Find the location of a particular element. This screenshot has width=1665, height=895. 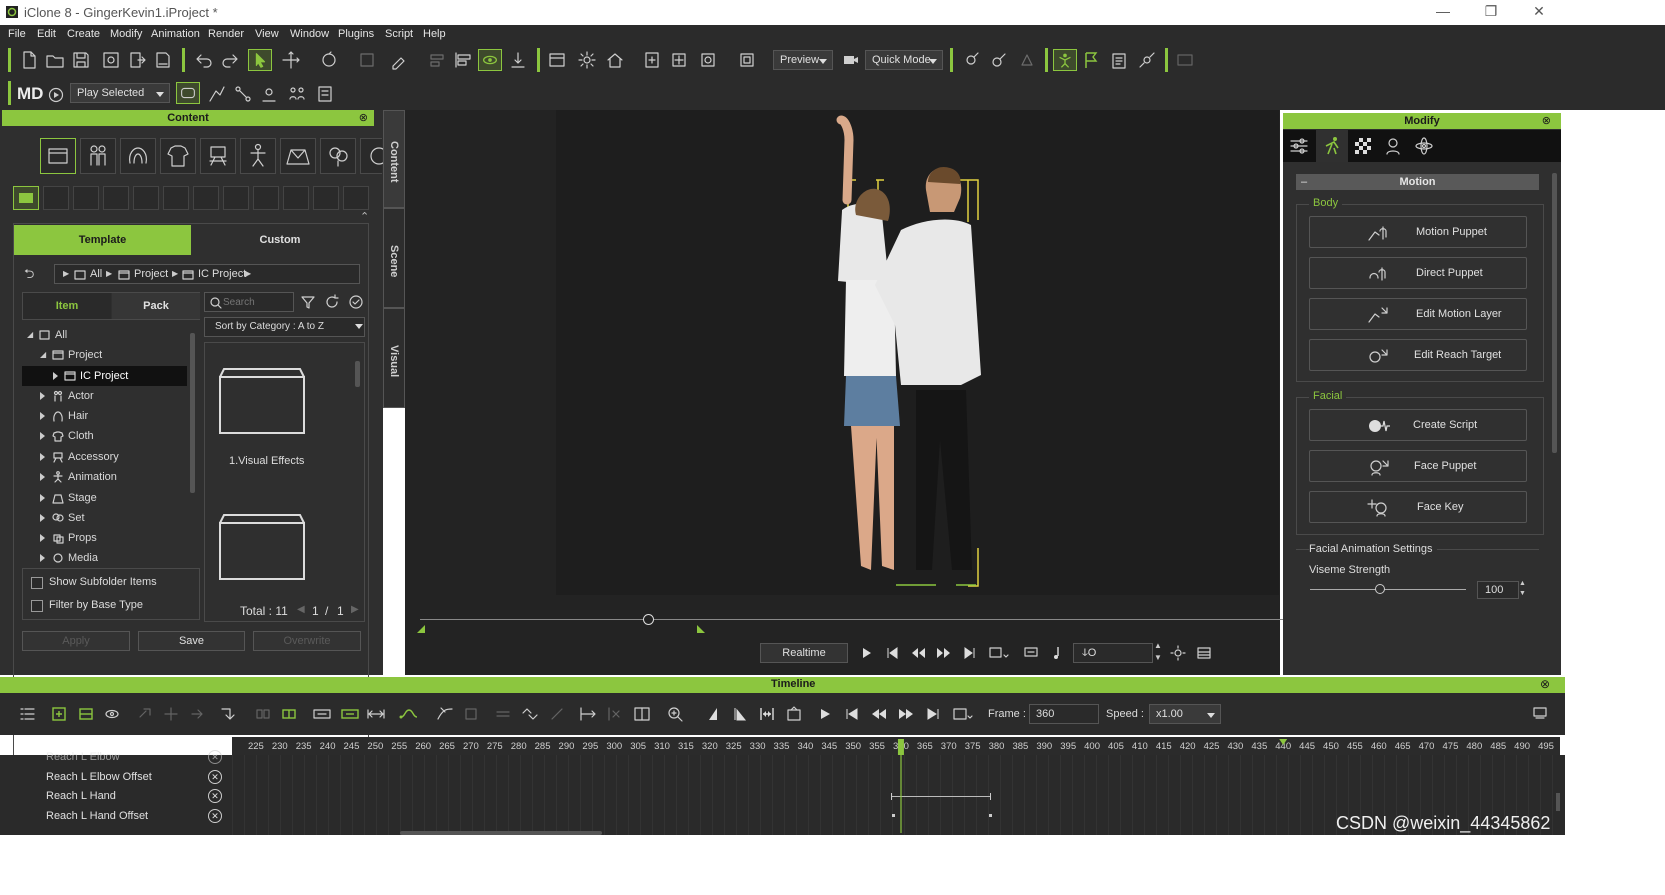

menu-render: Render is located at coordinates (226, 34).